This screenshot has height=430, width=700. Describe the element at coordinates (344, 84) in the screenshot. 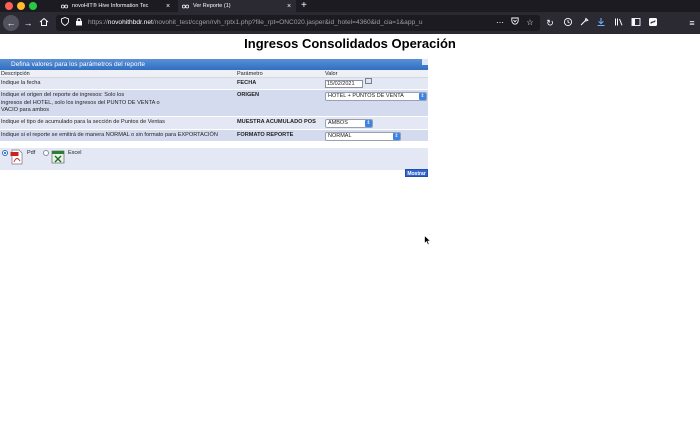

I see `fecha-input: 15/02/2021` at that location.